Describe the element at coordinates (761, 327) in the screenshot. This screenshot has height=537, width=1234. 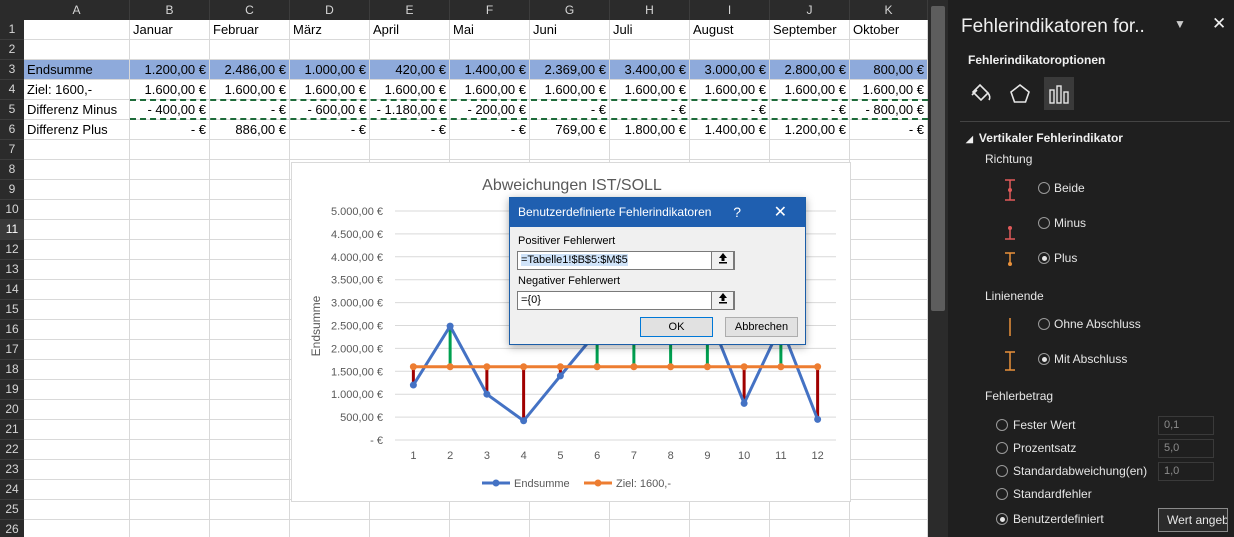
I see `cancel-button: Abbrechen` at that location.